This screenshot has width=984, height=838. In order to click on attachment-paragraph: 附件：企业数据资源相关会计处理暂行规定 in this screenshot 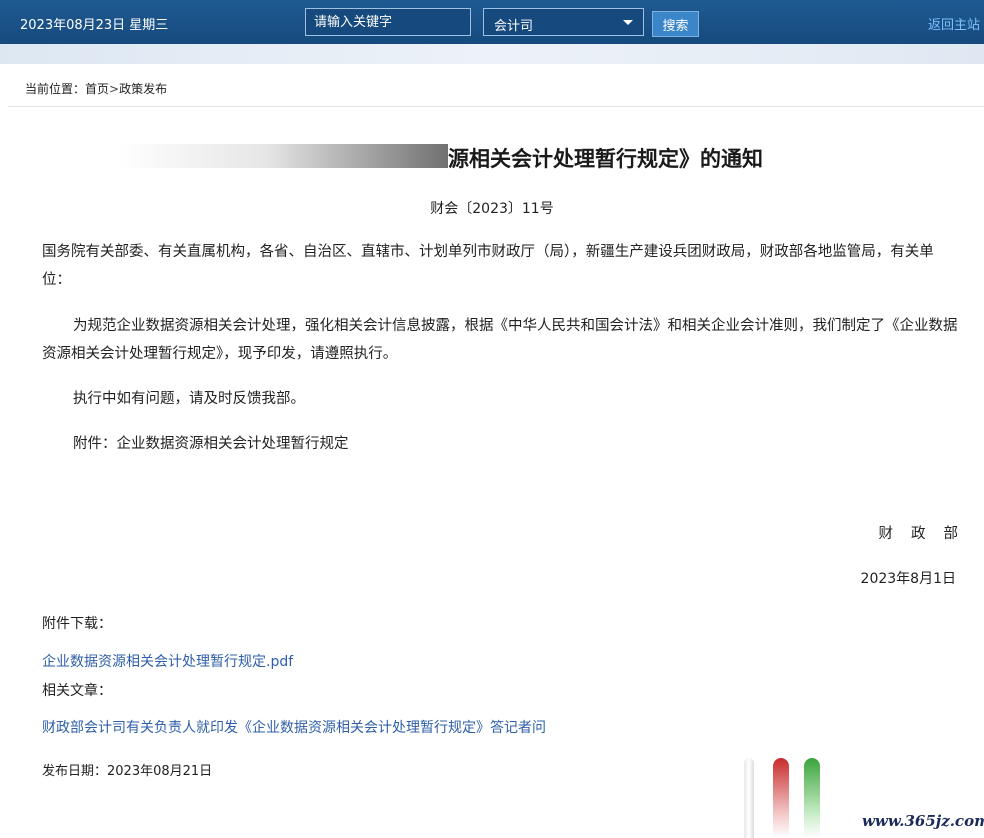, I will do `click(211, 444)`.